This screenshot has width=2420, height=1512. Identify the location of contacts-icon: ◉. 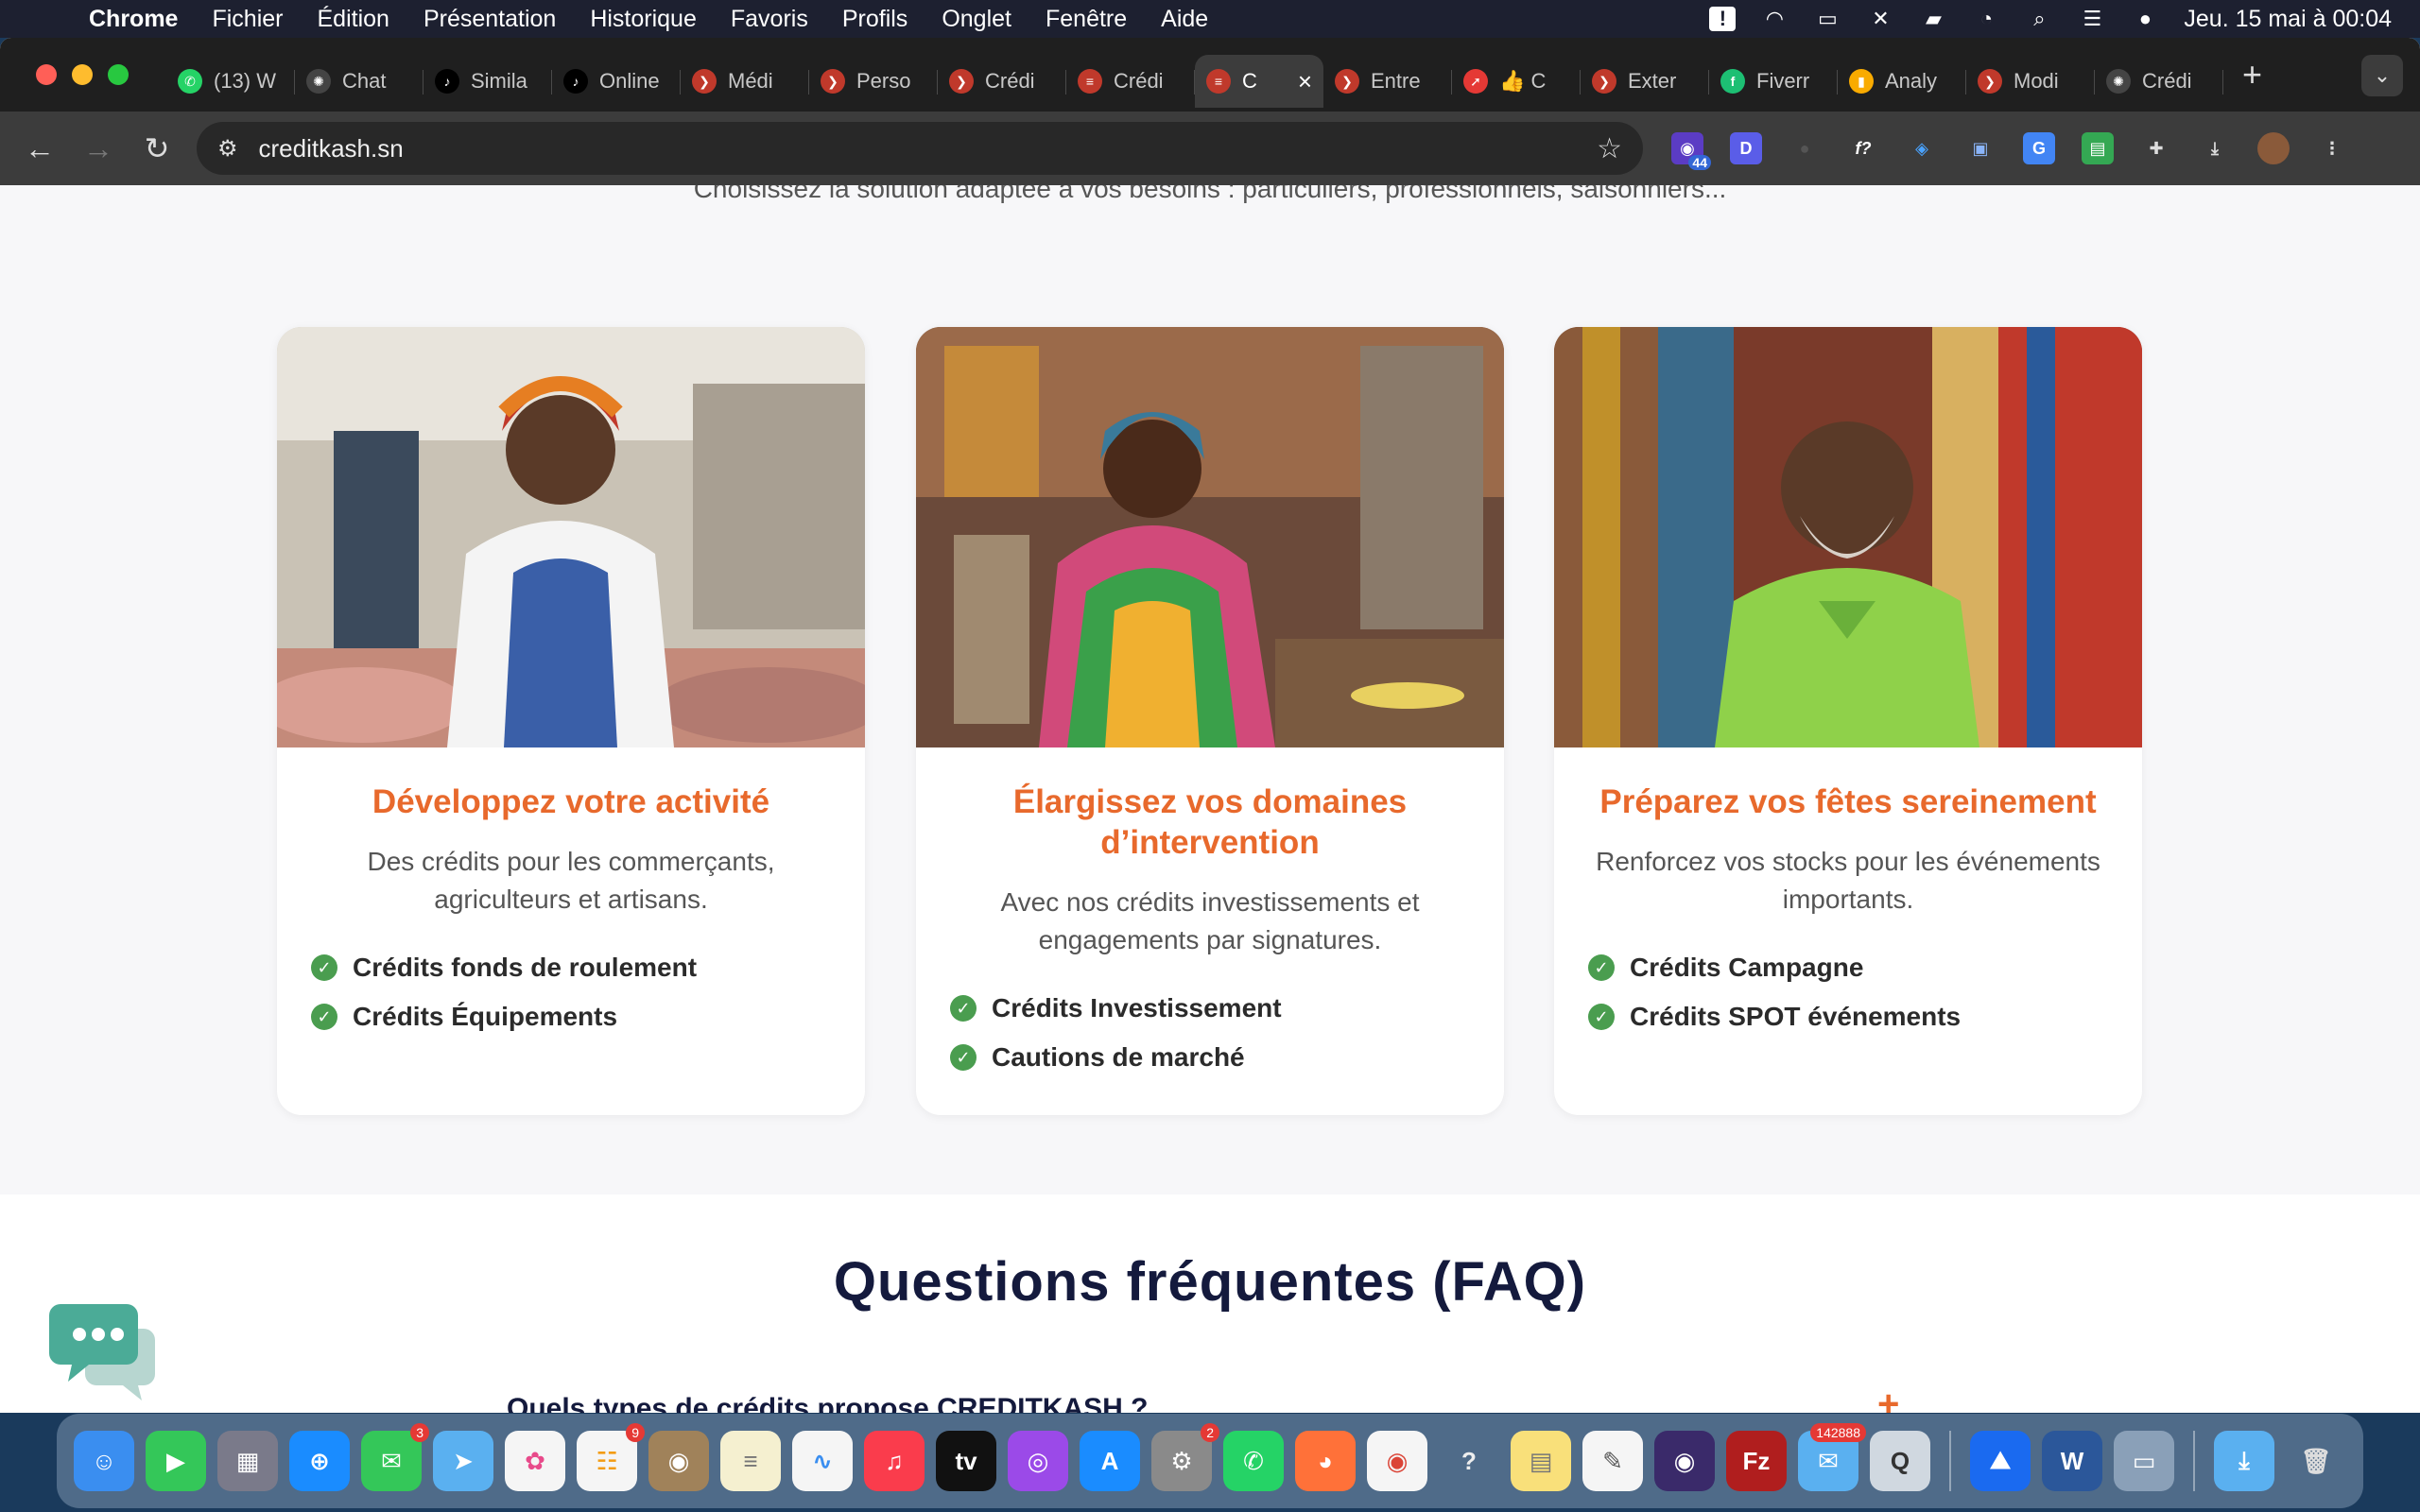
(678, 1461).